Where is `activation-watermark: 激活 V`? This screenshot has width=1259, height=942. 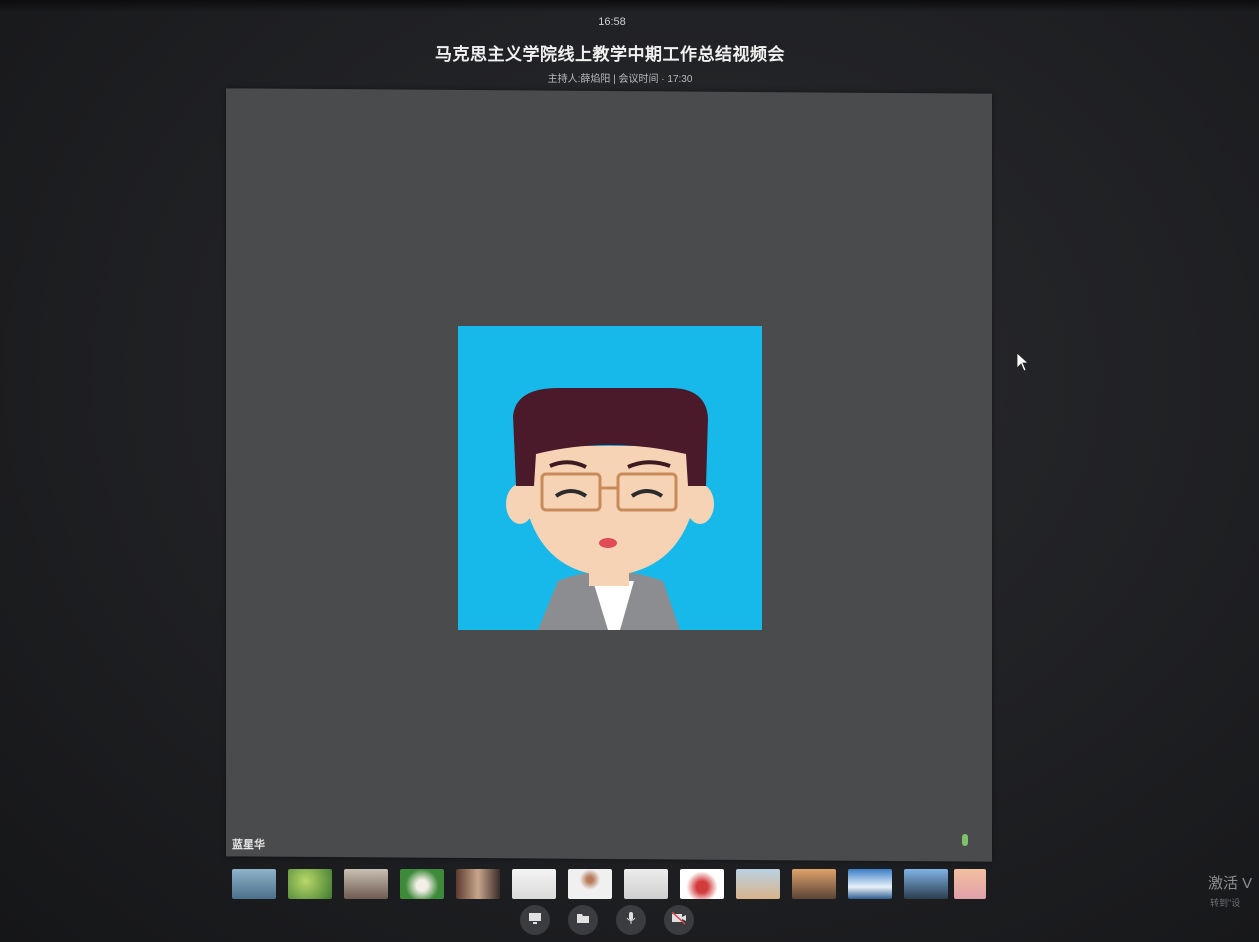 activation-watermark: 激活 V is located at coordinates (1230, 883).